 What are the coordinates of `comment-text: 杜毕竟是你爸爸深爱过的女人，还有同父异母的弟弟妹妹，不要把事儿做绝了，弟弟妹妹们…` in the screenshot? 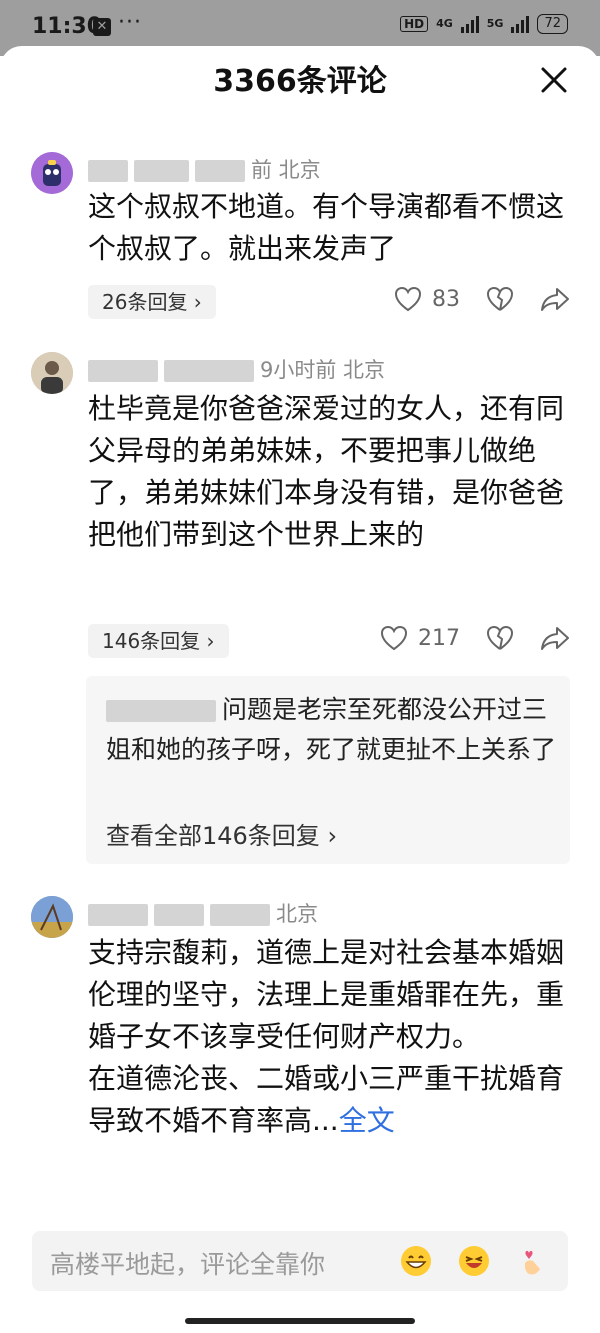 It's located at (328, 472).